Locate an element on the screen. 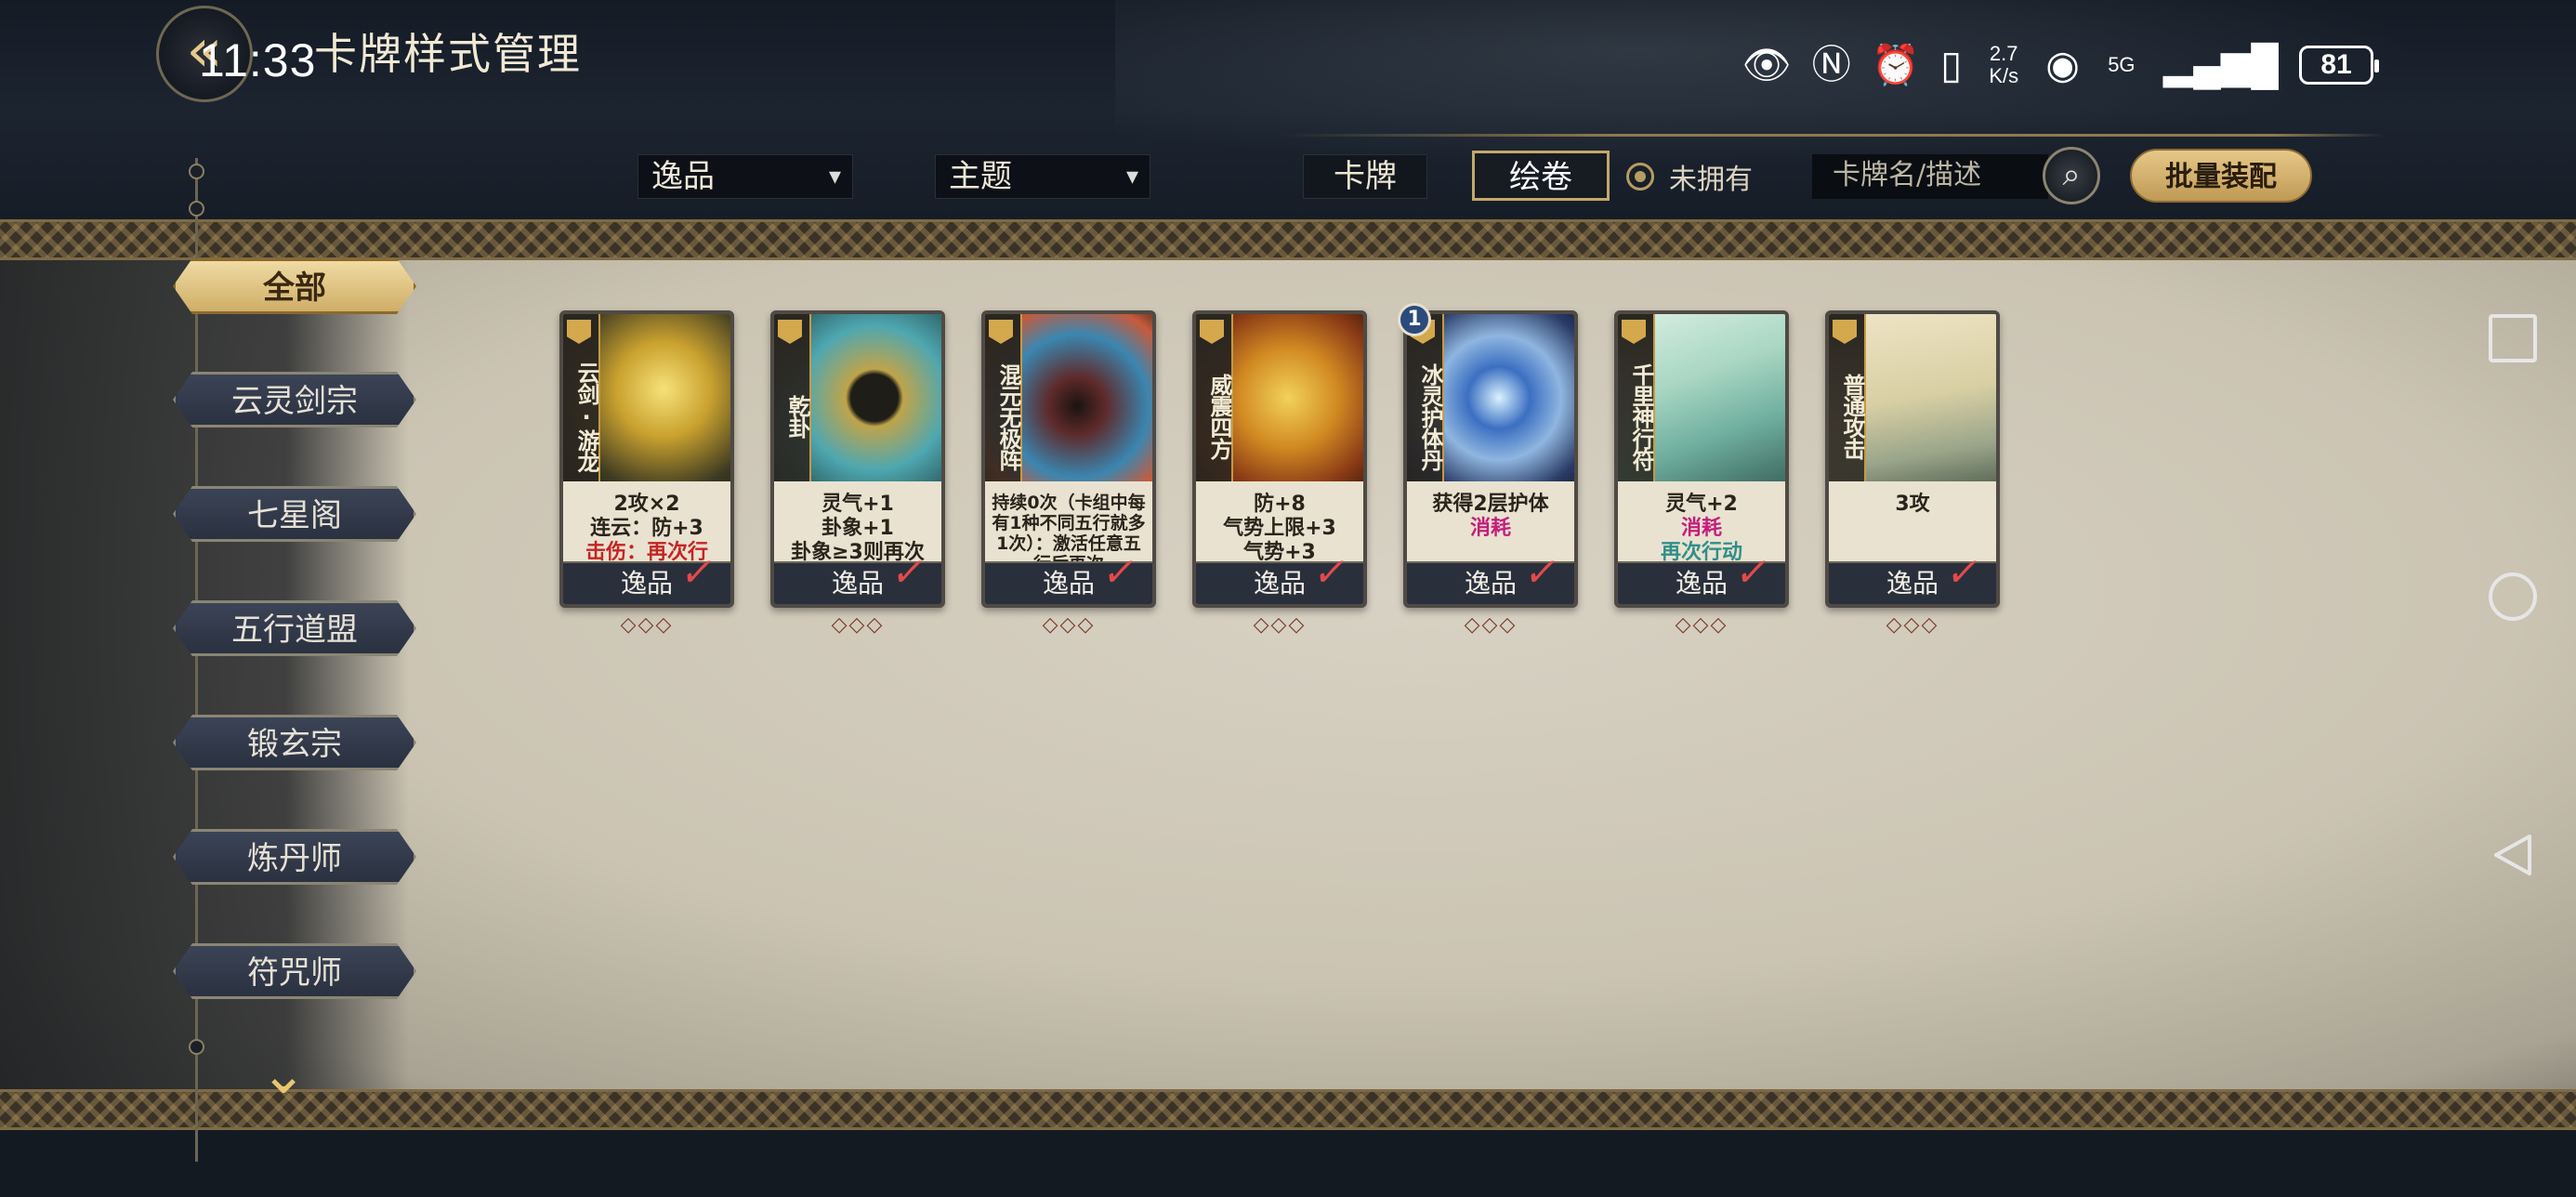 This screenshot has width=2576, height=1197. card-name: 乾卦 is located at coordinates (792, 397).